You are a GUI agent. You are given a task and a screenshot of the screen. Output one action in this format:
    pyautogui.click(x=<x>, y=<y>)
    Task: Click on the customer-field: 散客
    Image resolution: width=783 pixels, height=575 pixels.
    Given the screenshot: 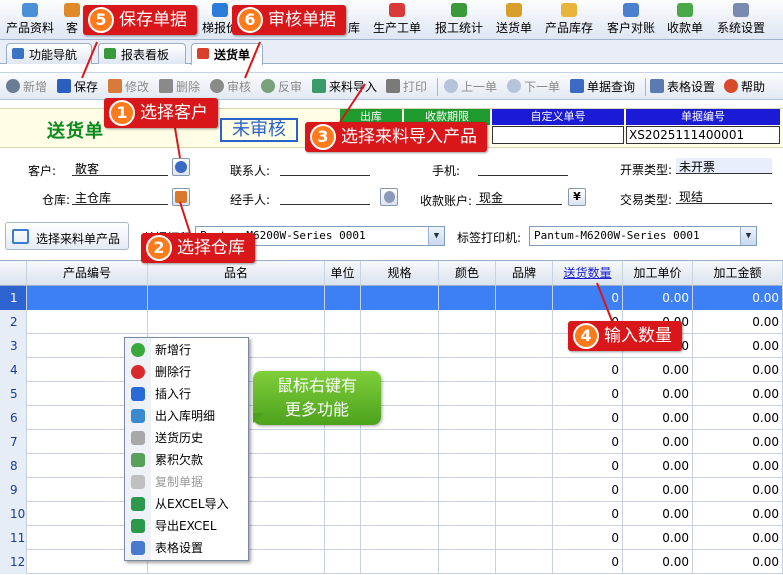 What is the action you would take?
    pyautogui.click(x=120, y=168)
    